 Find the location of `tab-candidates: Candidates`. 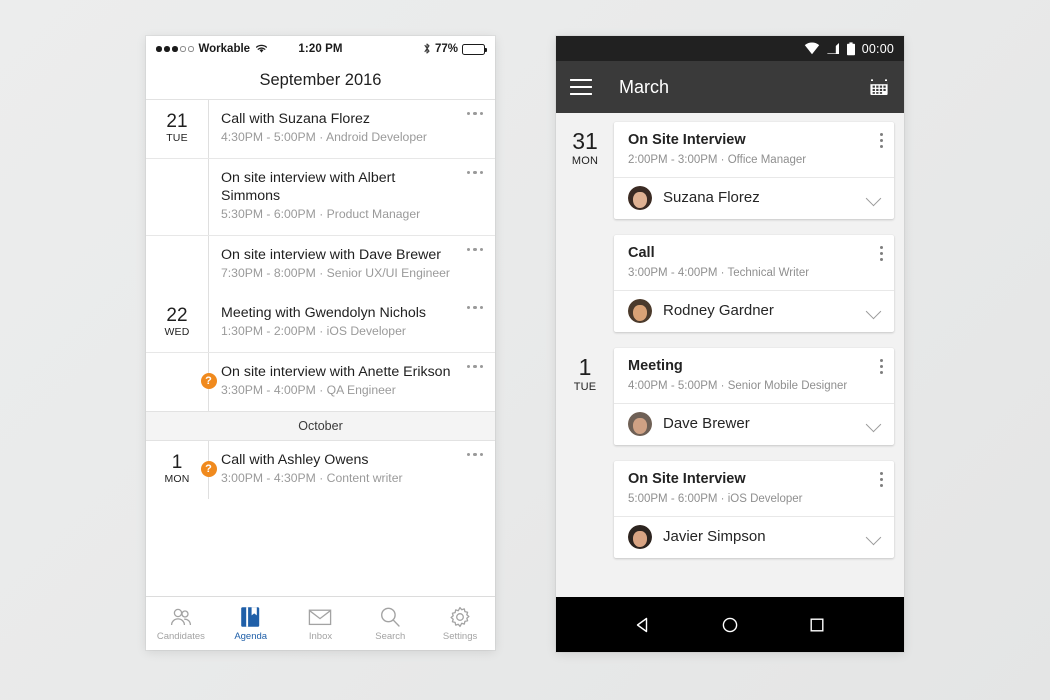

tab-candidates: Candidates is located at coordinates (181, 623).